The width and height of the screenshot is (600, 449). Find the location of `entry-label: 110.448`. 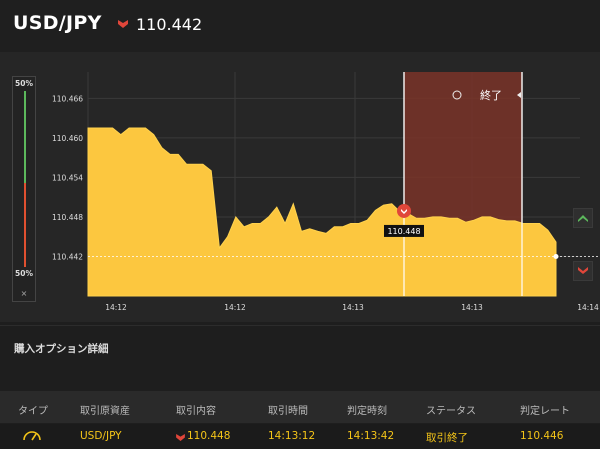

entry-label: 110.448 is located at coordinates (403, 231).